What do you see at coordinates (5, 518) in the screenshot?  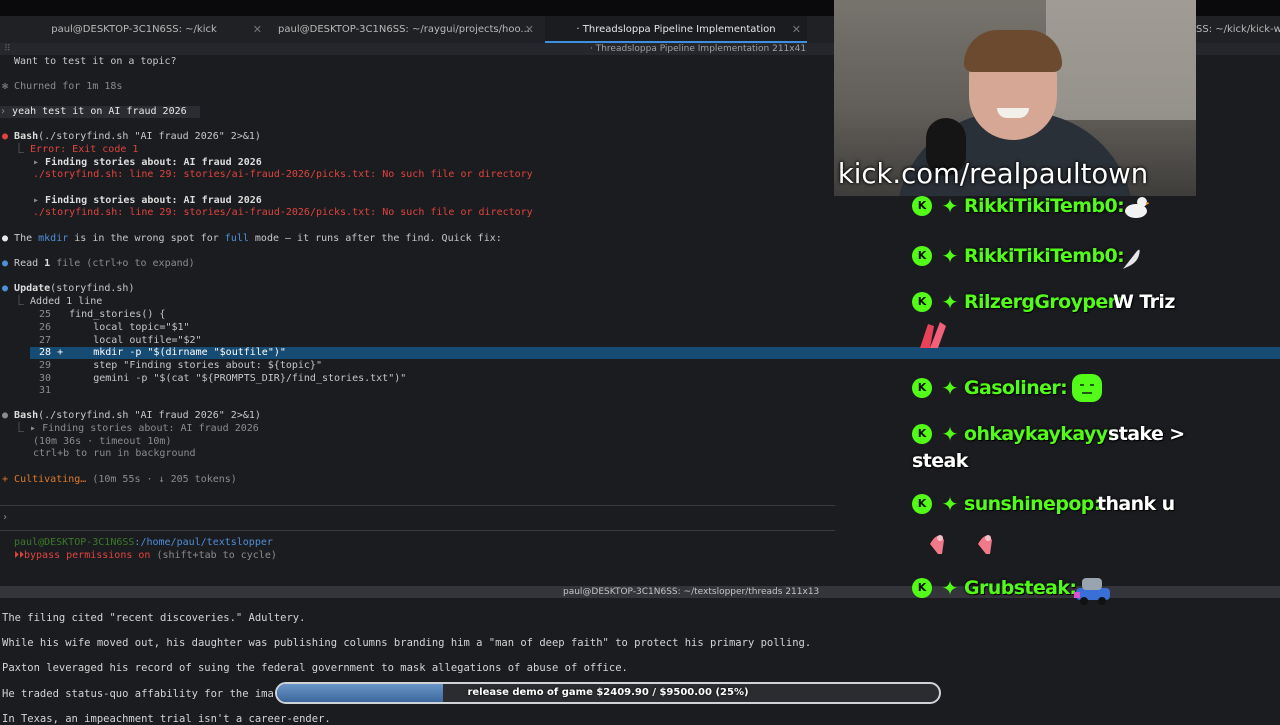 I see `input-cursor: ›` at bounding box center [5, 518].